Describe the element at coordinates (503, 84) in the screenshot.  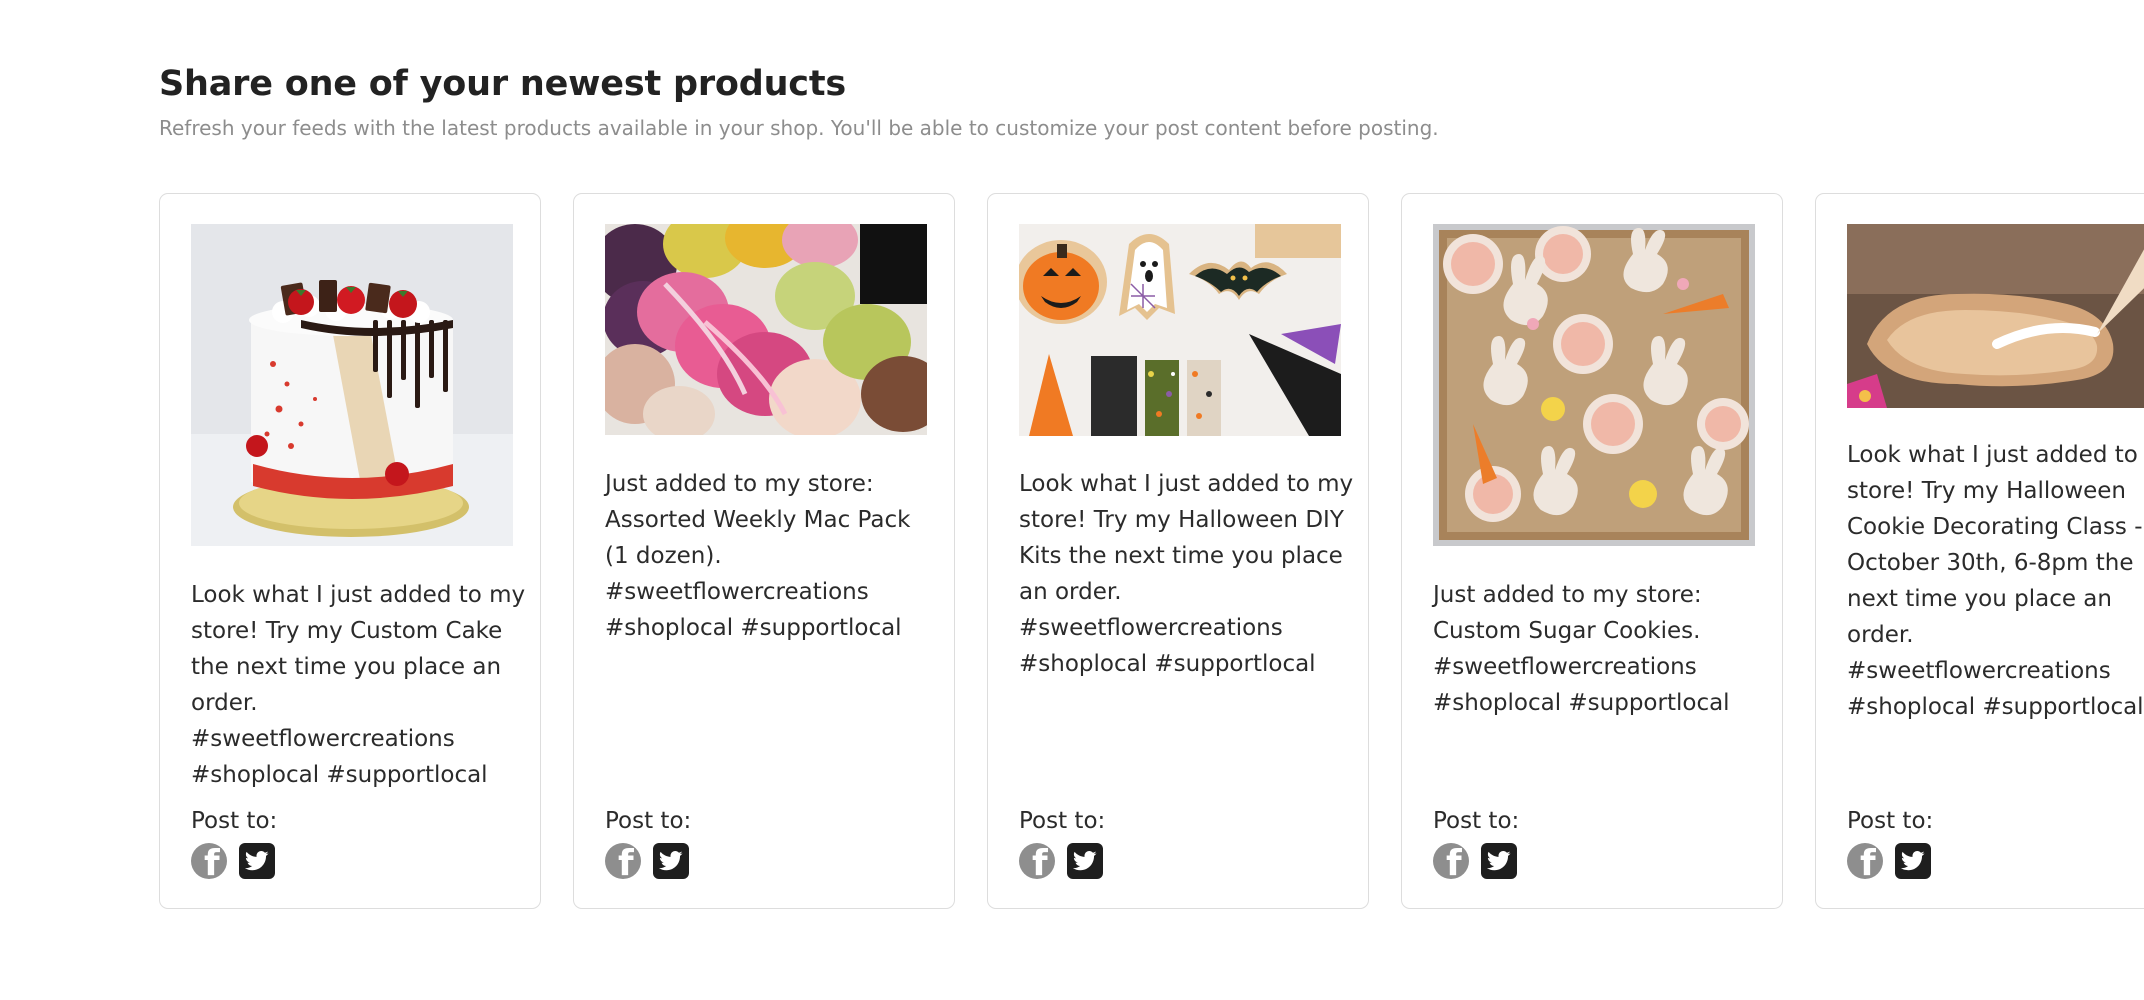
I see `page-title: Share one of your newest products` at that location.